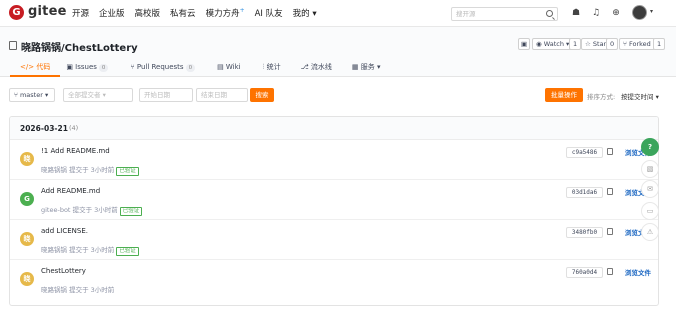  Describe the element at coordinates (616, 13) in the screenshot. I see `plus-icon: ⊕` at that location.